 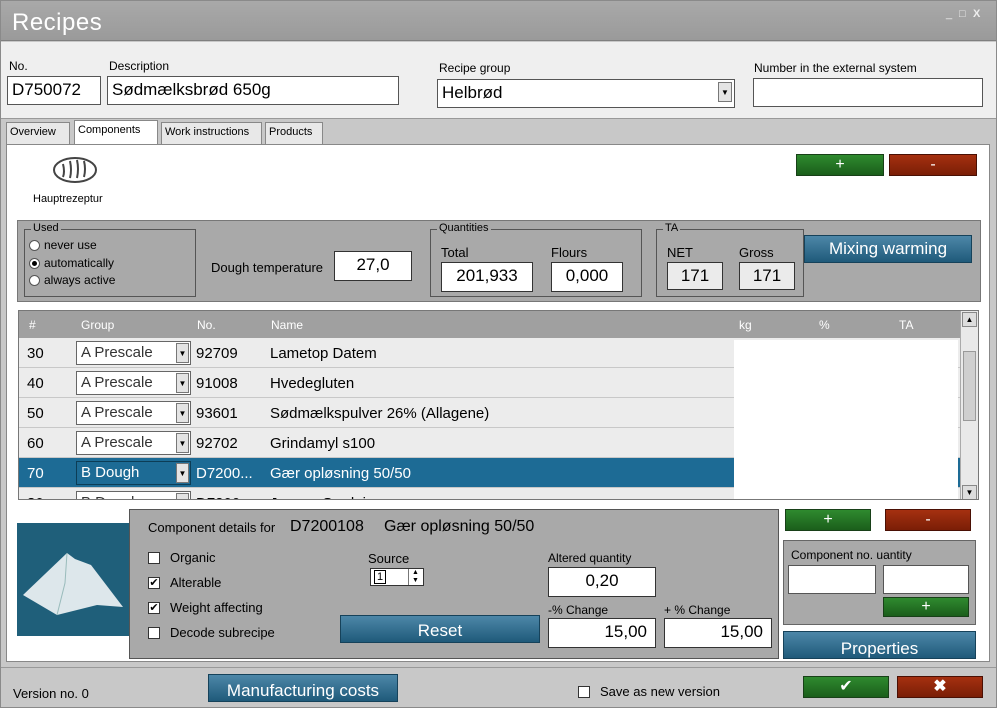 I want to click on checkbox-decode-subrecipe: Decode subrecipe, so click(x=211, y=632).